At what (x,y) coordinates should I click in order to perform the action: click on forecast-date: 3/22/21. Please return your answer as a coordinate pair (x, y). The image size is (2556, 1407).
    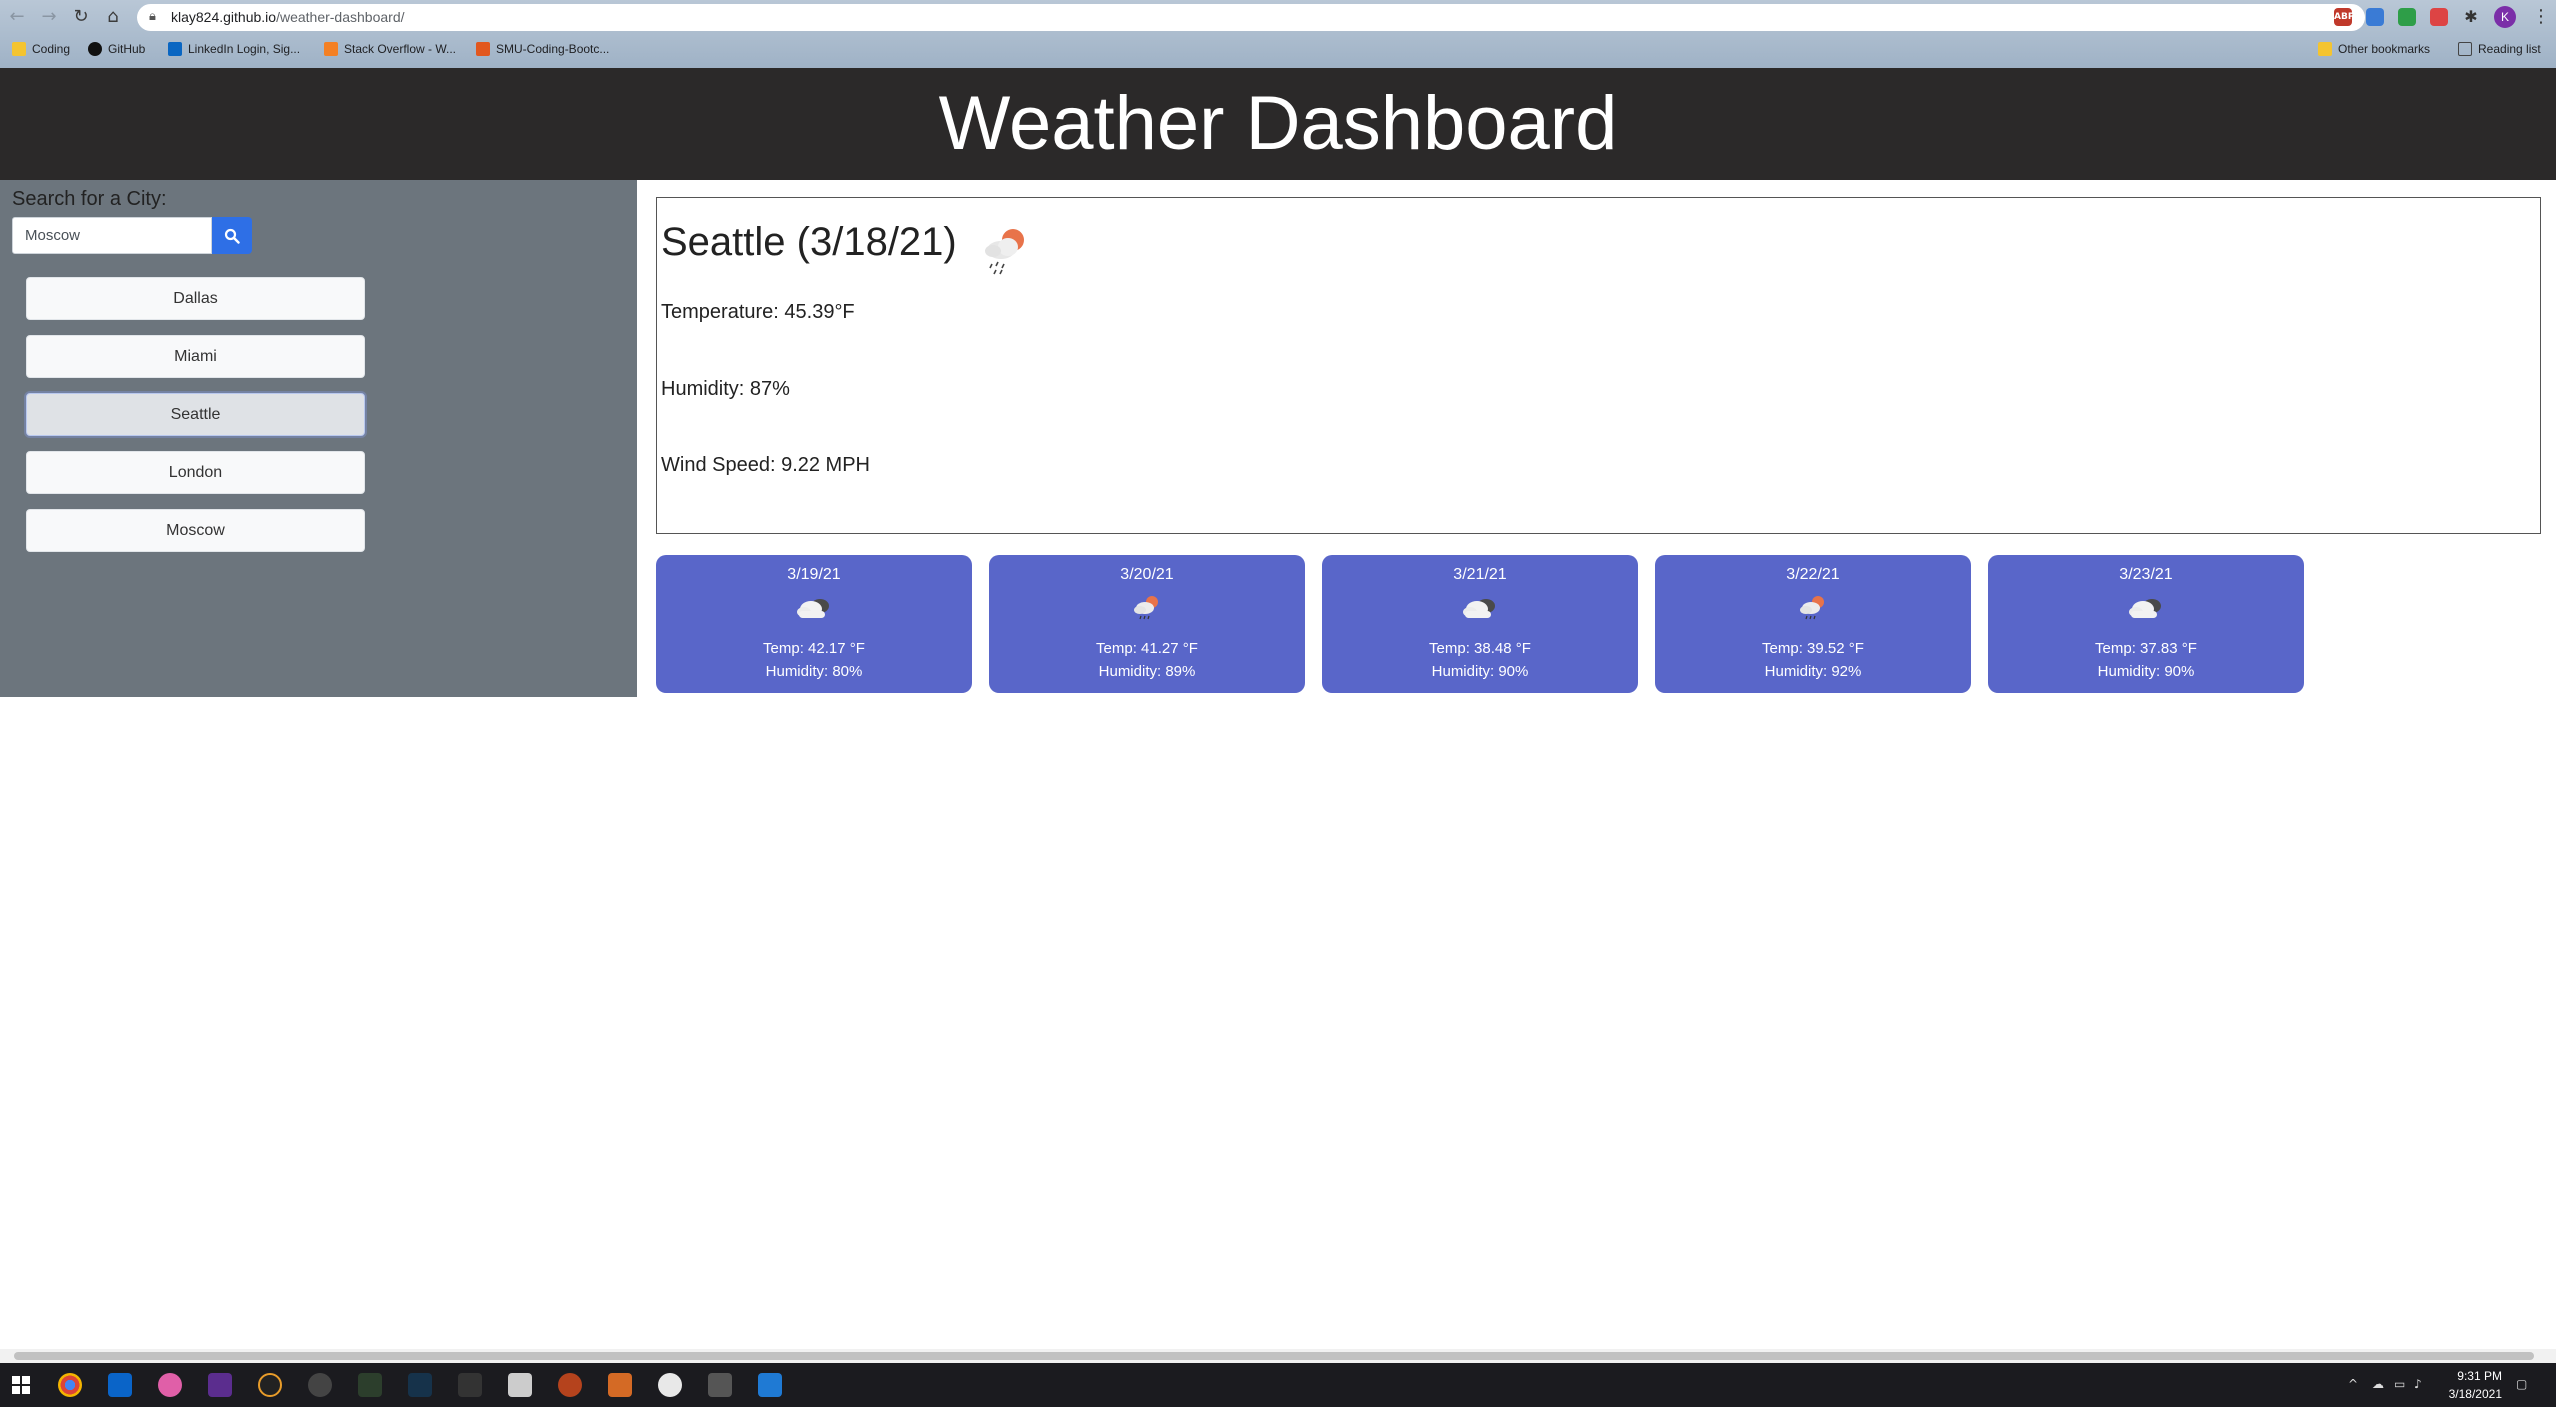
    Looking at the image, I should click on (1813, 574).